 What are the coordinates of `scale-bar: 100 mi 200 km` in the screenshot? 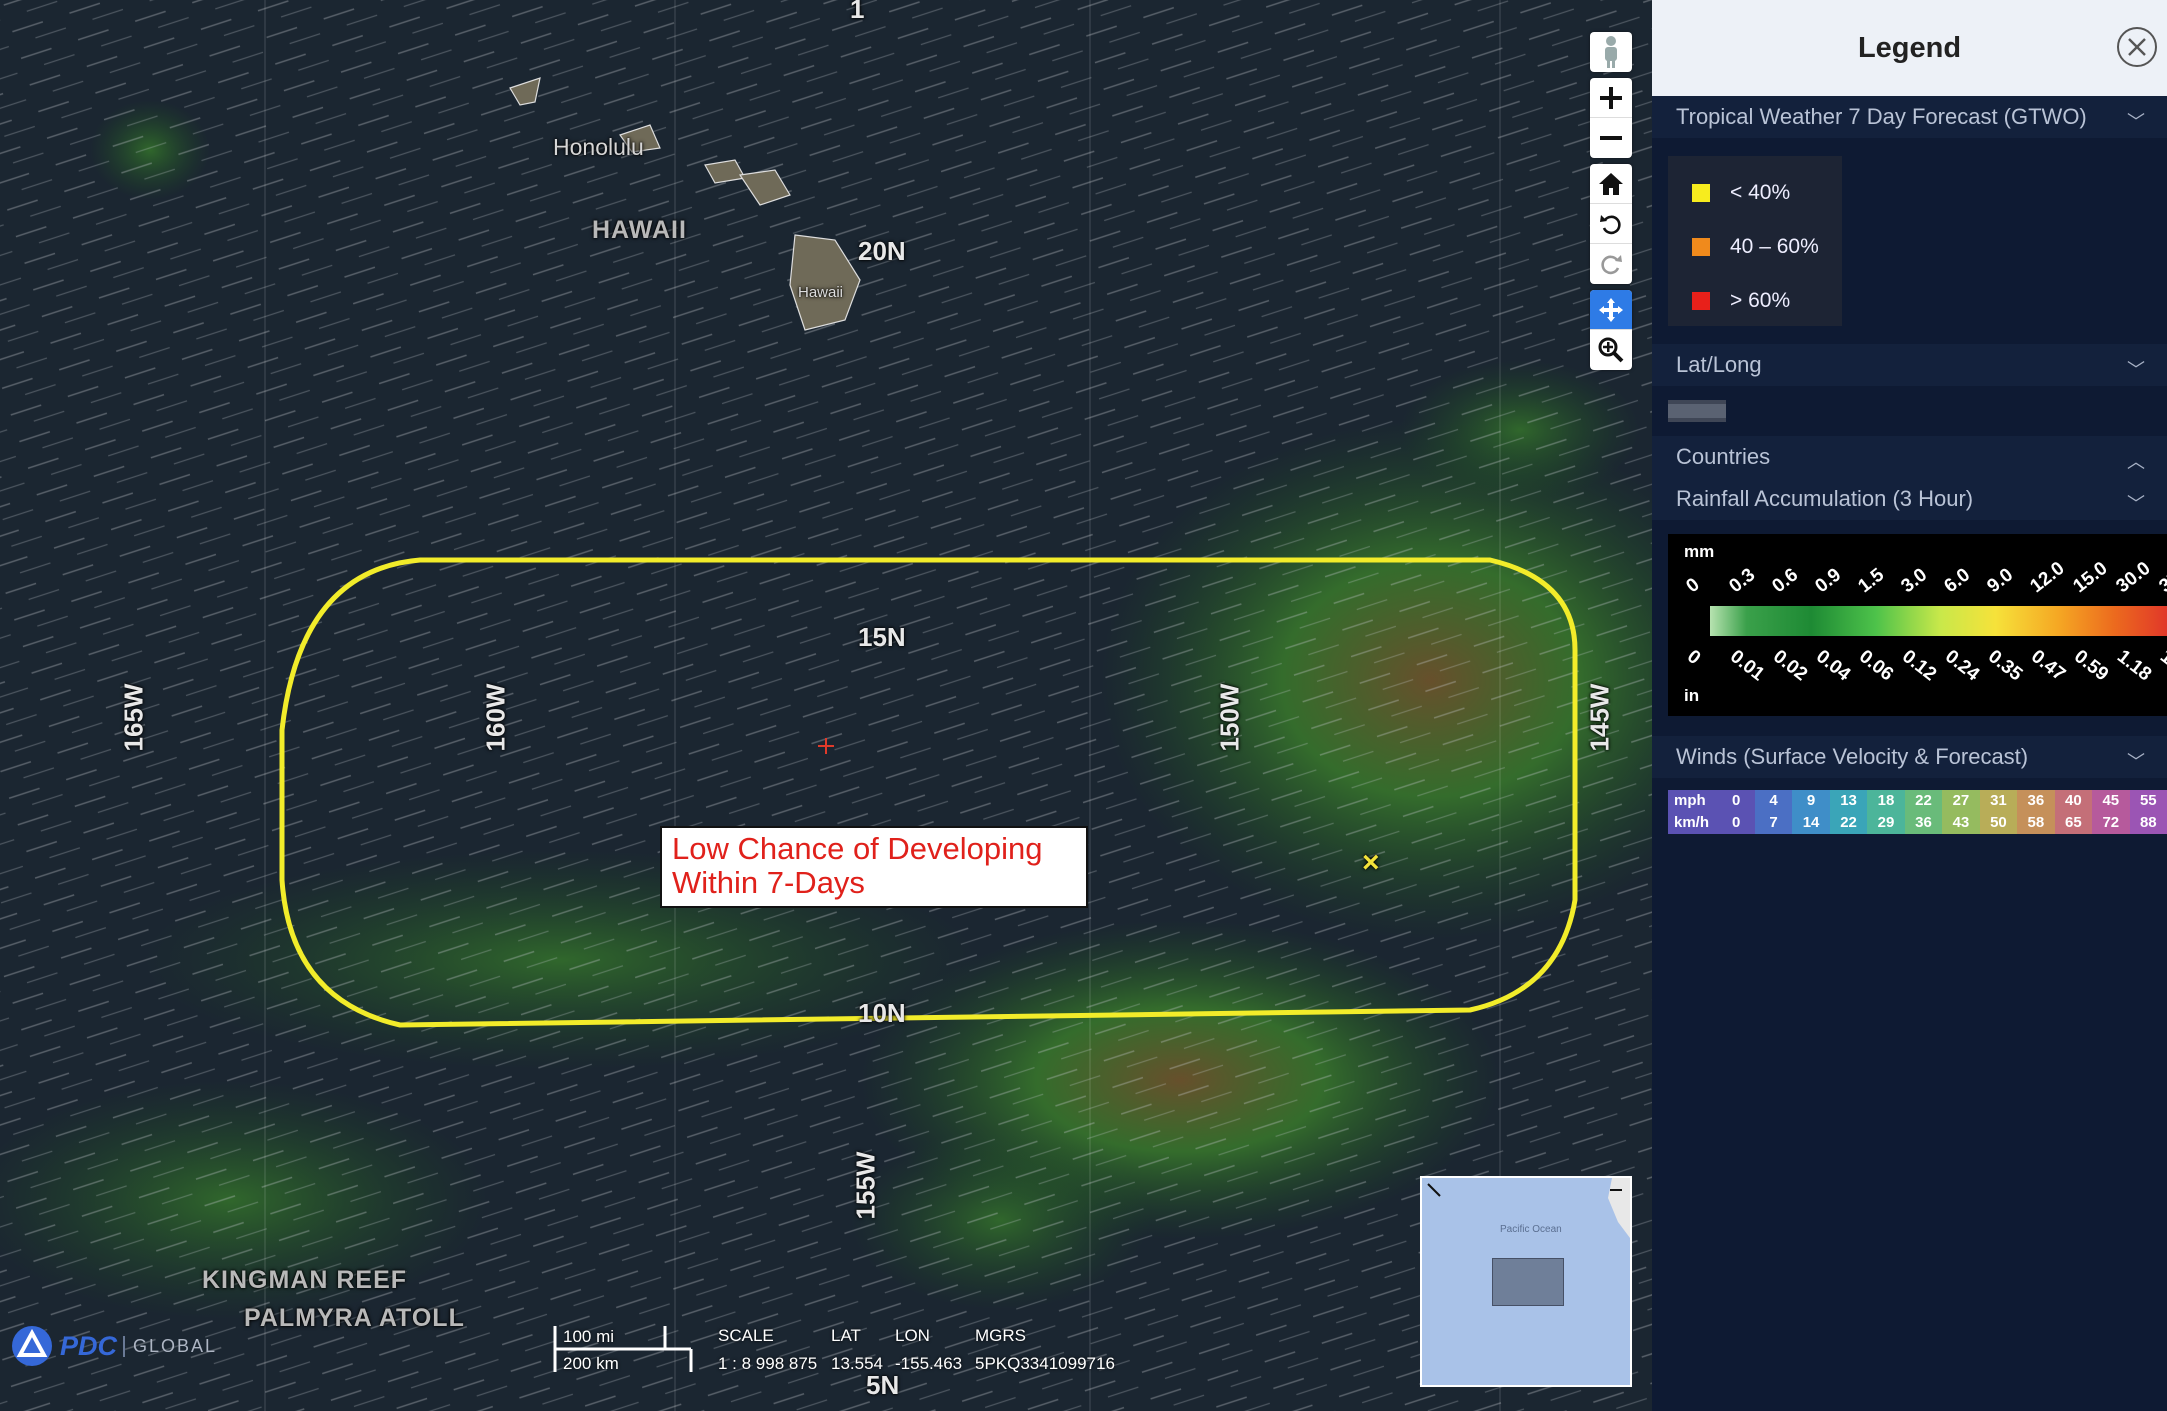 It's located at (623, 1349).